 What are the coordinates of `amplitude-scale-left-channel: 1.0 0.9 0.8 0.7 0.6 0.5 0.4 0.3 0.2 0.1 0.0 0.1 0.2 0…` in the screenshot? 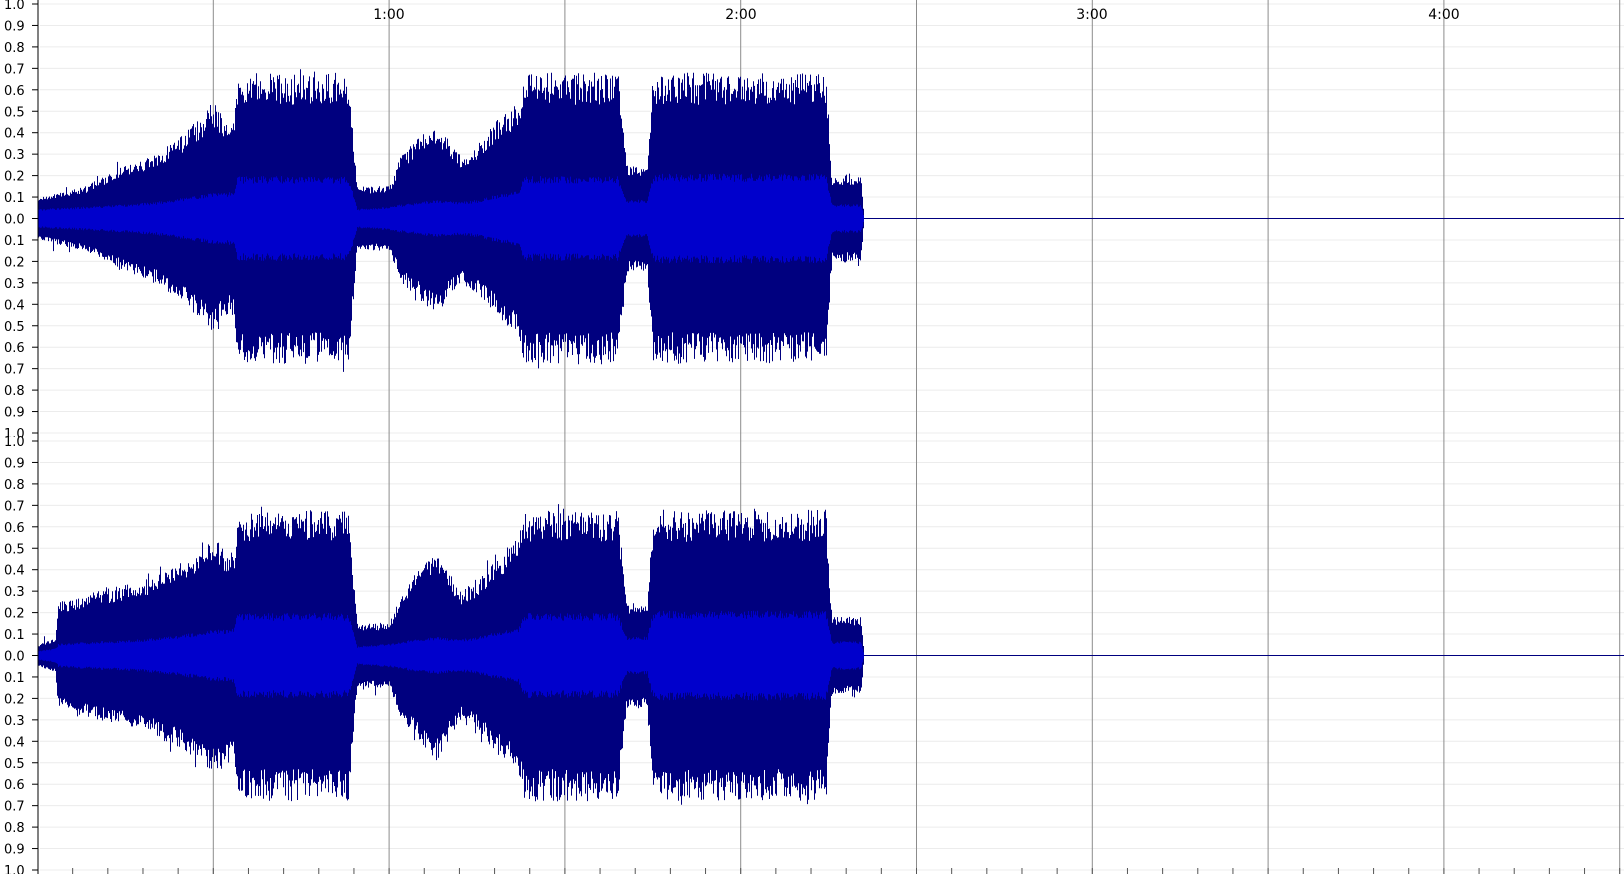 It's located at (19, 221).